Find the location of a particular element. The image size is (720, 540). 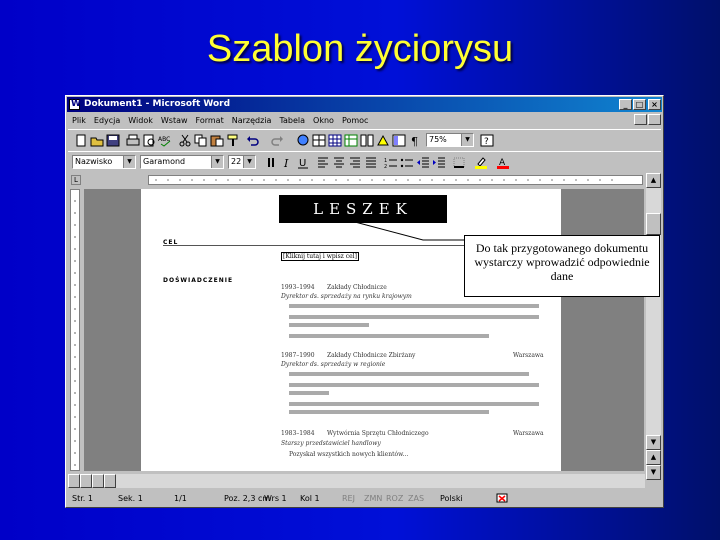

style-select: Nazwisko ▼ is located at coordinates (104, 162).